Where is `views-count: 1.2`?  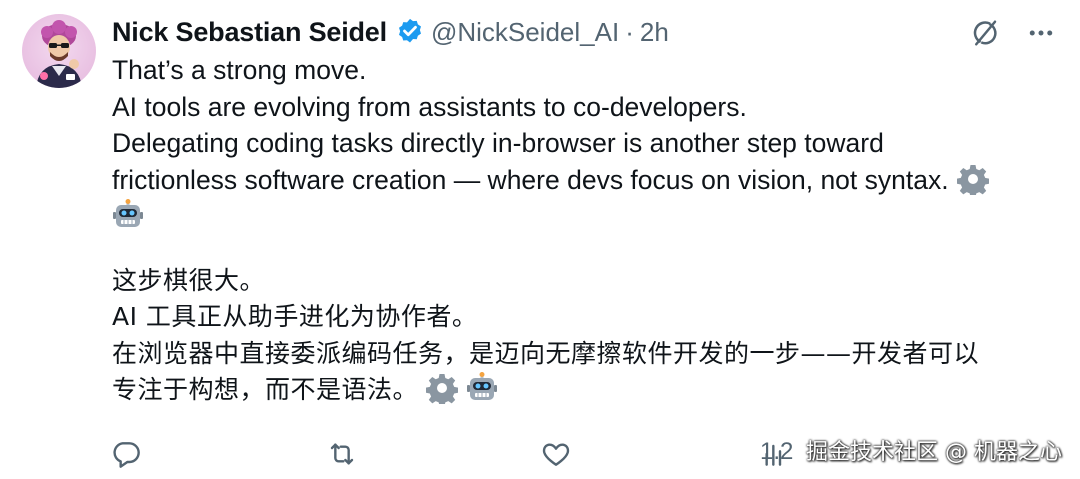 views-count: 1.2 is located at coordinates (777, 451).